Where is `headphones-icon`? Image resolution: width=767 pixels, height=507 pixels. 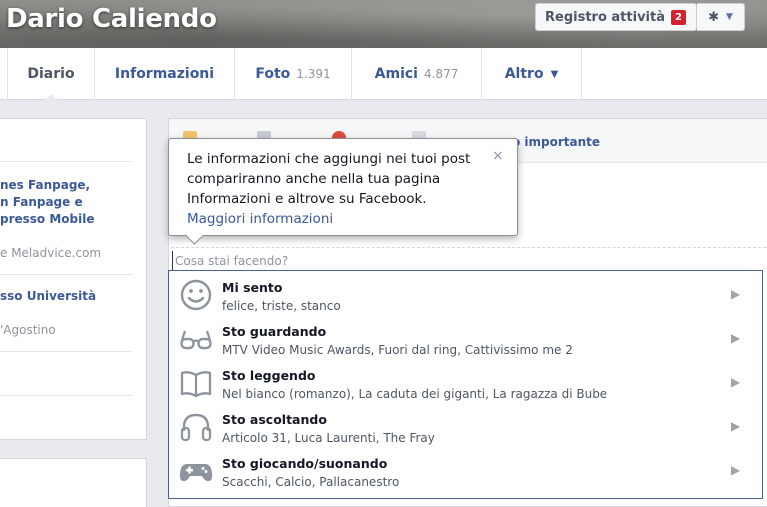
headphones-icon is located at coordinates (196, 427).